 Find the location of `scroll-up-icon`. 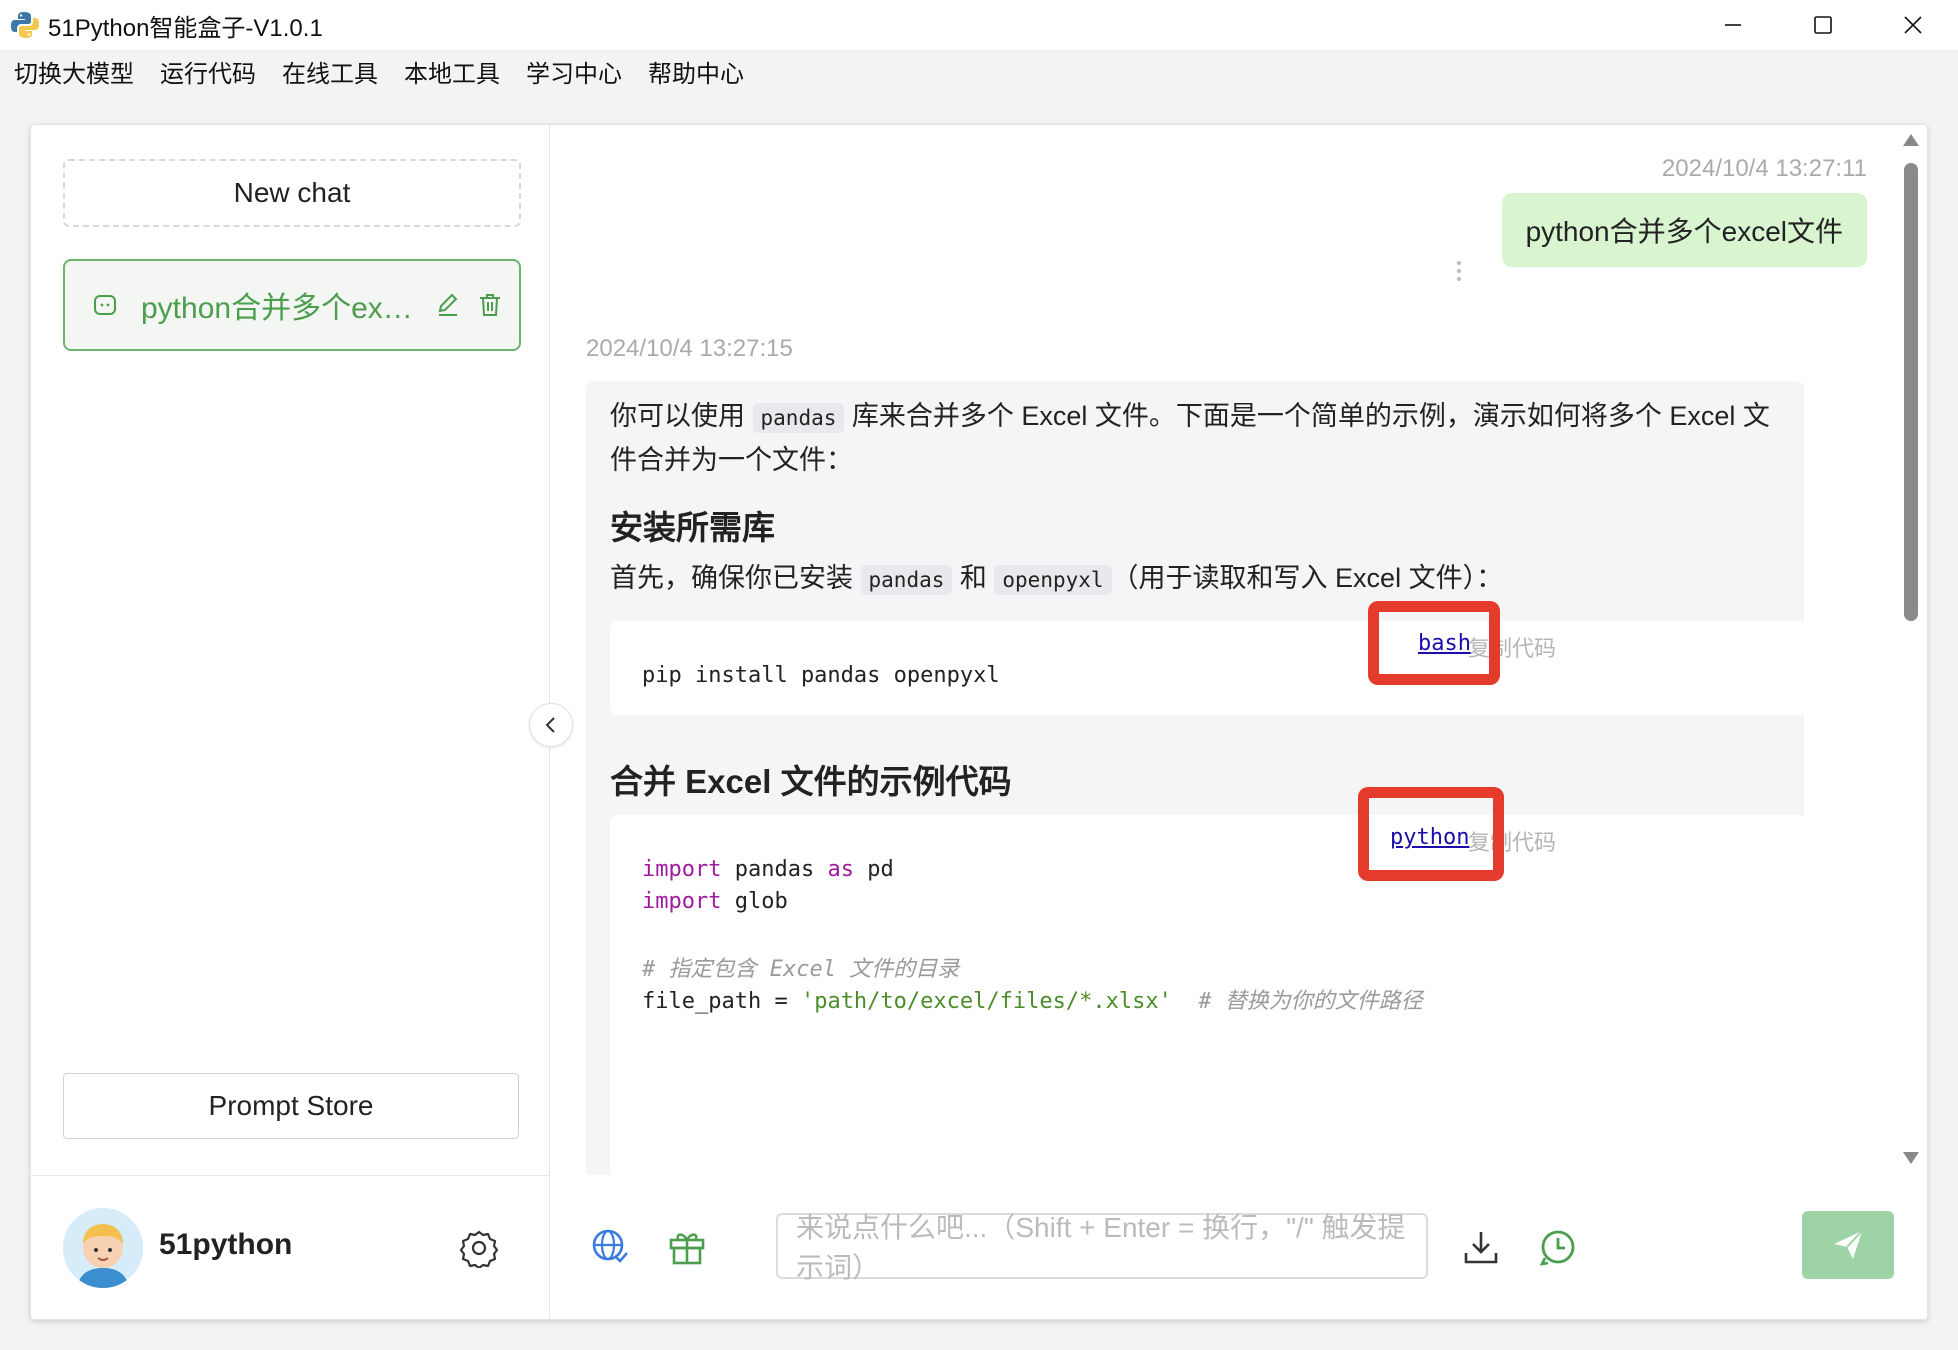

scroll-up-icon is located at coordinates (1911, 140).